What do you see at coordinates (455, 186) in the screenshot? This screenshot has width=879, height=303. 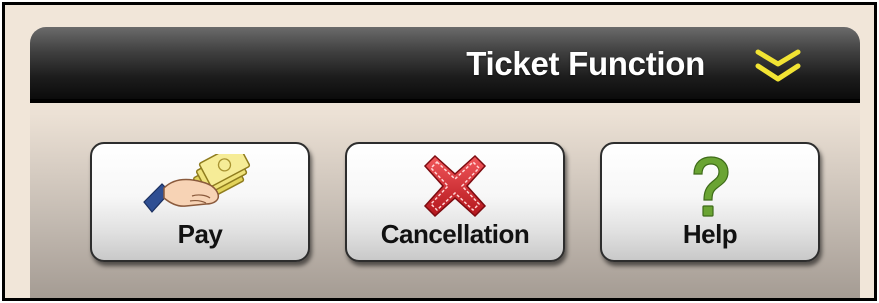 I see `red-x-icon` at bounding box center [455, 186].